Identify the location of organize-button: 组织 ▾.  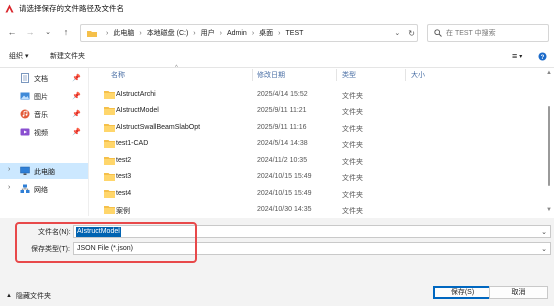
(18, 56).